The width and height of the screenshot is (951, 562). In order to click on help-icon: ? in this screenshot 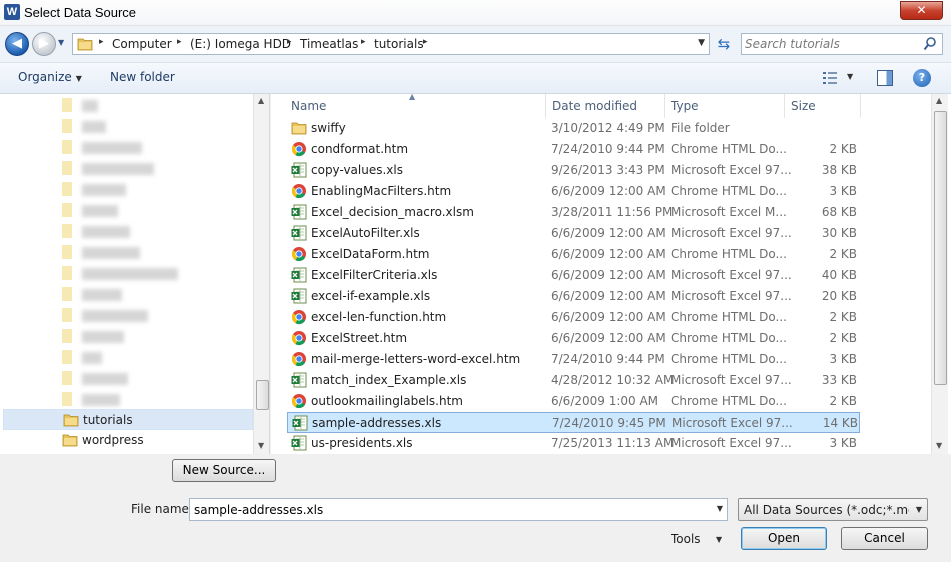, I will do `click(922, 78)`.